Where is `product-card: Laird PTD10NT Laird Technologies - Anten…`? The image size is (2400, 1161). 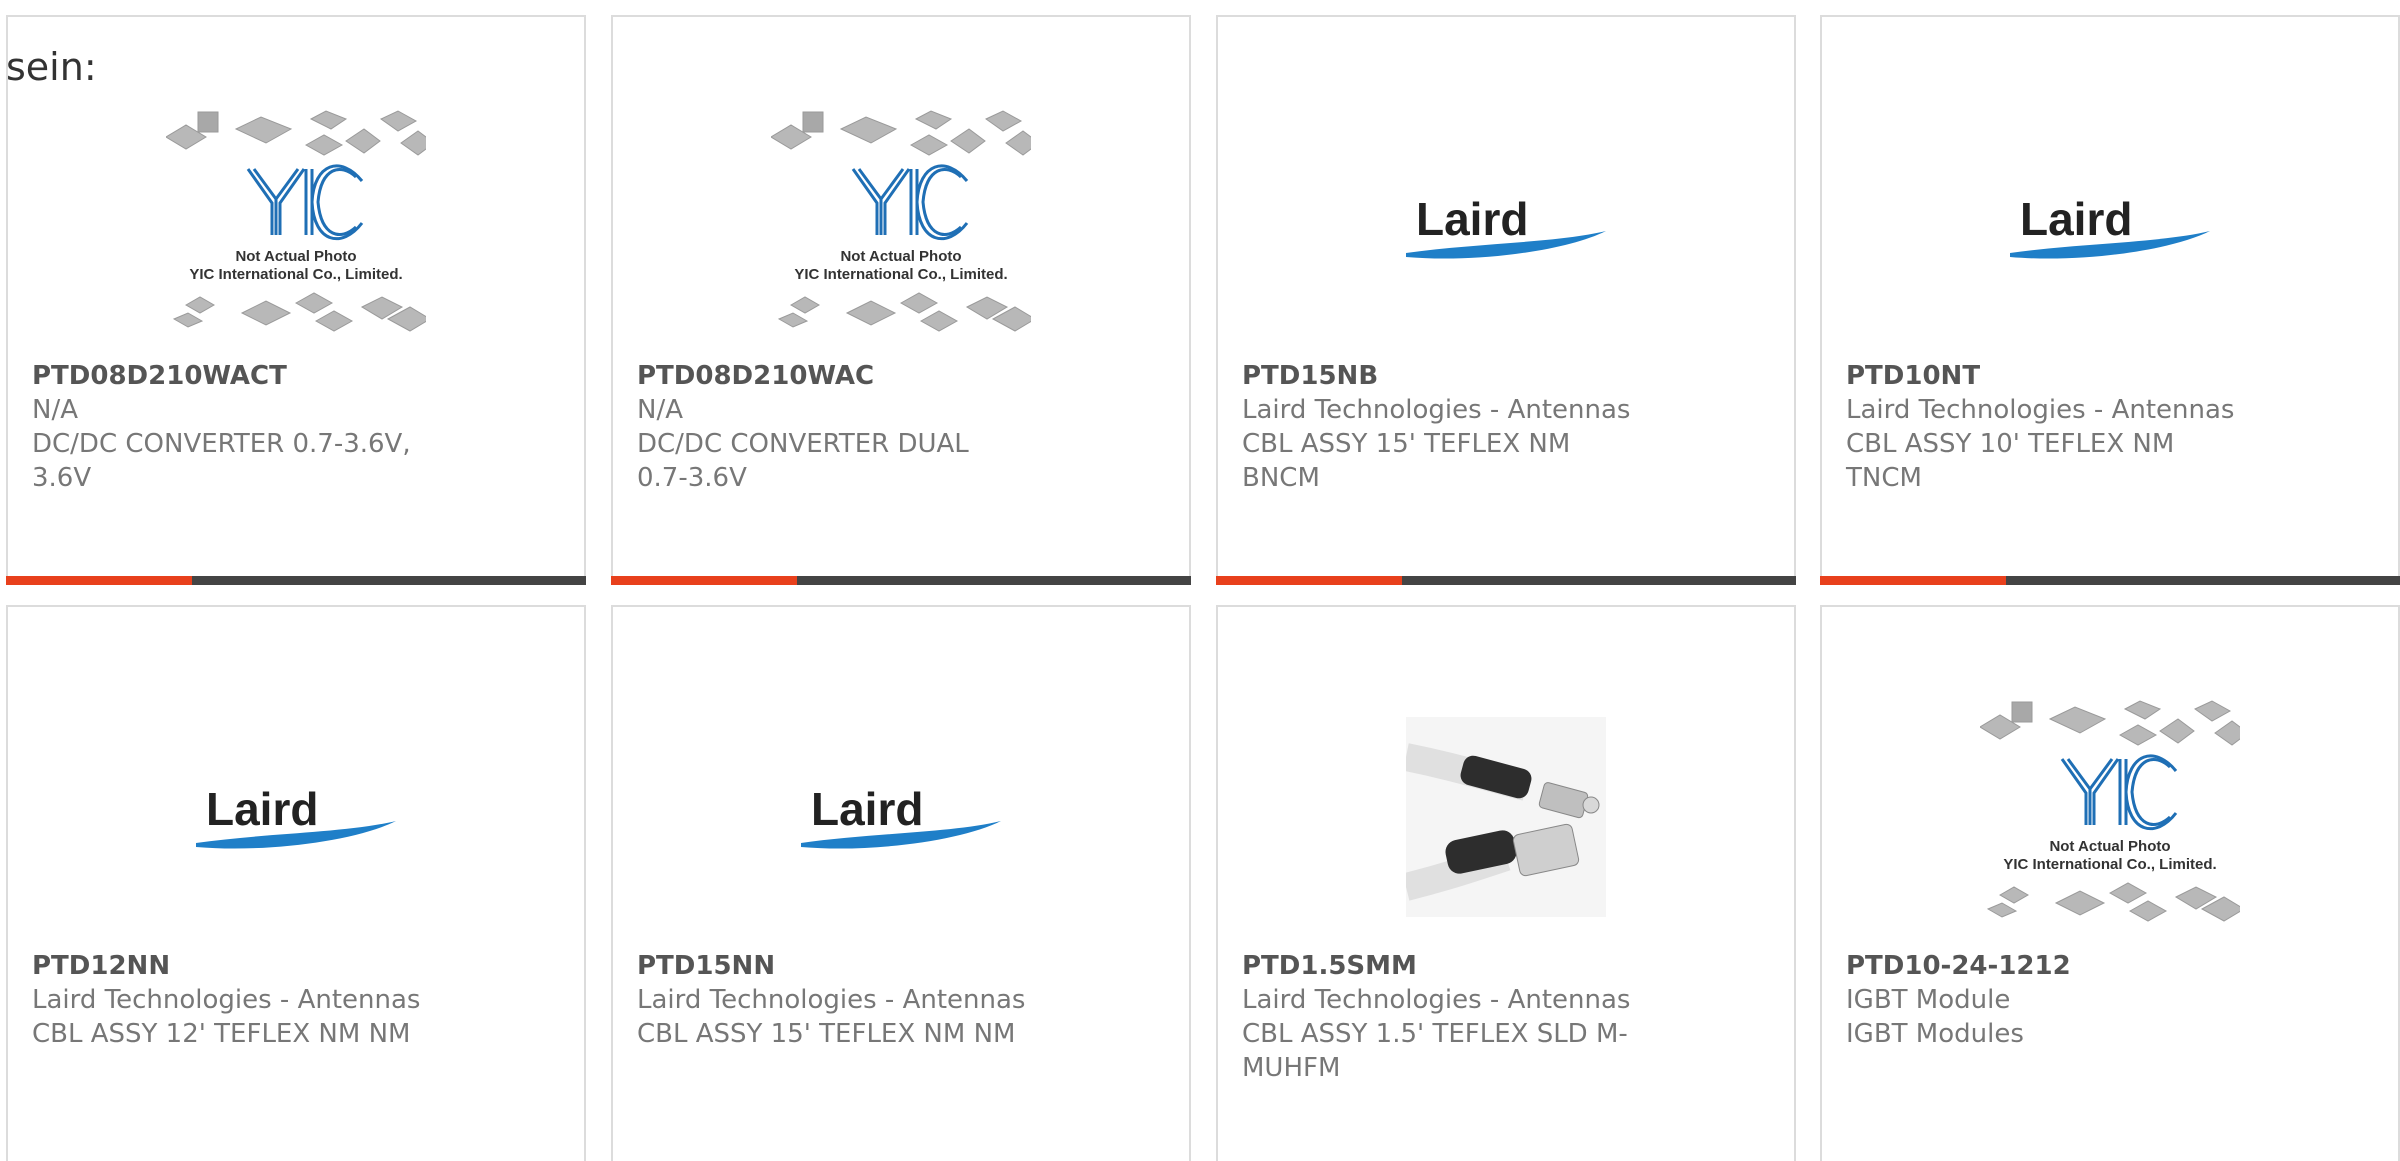
product-card: Laird PTD10NT Laird Technologies - Anten… is located at coordinates (2110, 300).